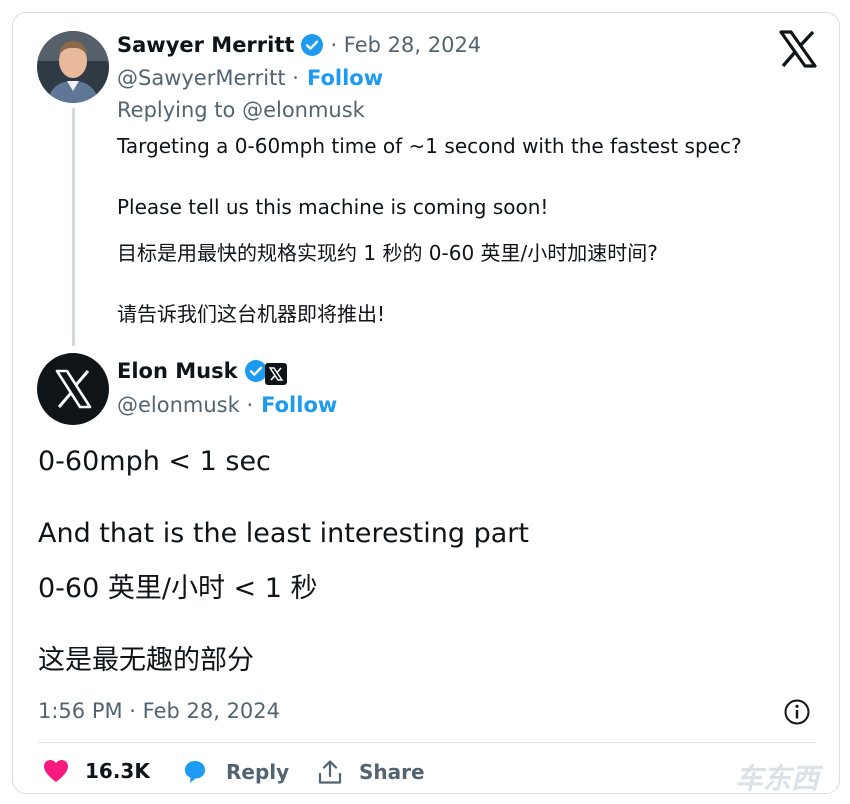 The height and width of the screenshot is (804, 850). What do you see at coordinates (205, 45) in the screenshot?
I see `author-name: Sawyer Merritt` at bounding box center [205, 45].